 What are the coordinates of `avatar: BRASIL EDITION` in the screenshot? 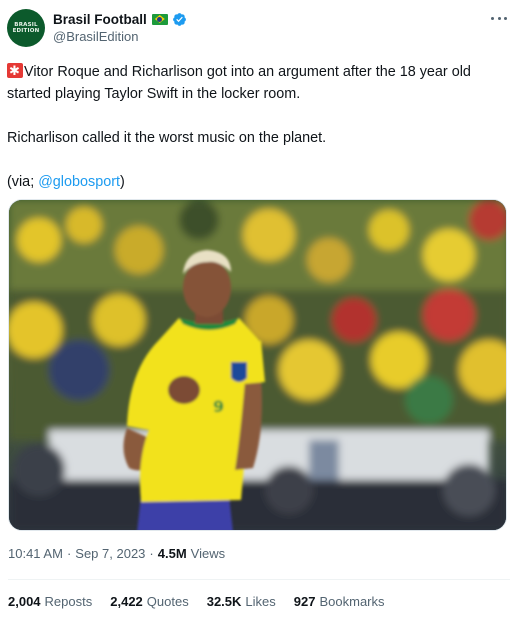 It's located at (26, 28).